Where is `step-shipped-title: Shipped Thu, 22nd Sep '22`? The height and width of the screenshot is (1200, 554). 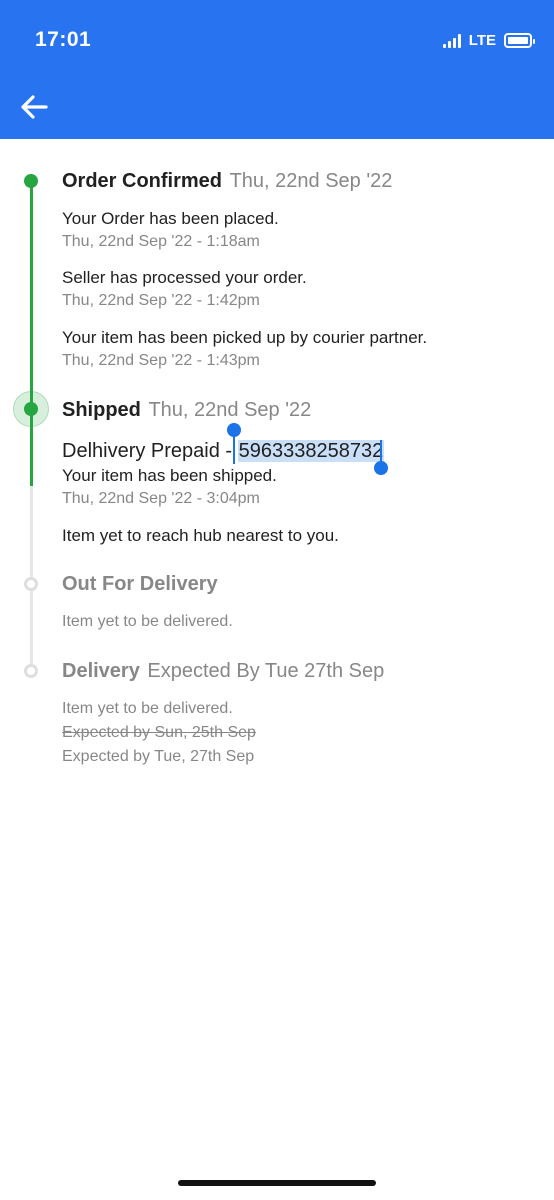
step-shipped-title: Shipped Thu, 22nd Sep '22 is located at coordinates (186, 410).